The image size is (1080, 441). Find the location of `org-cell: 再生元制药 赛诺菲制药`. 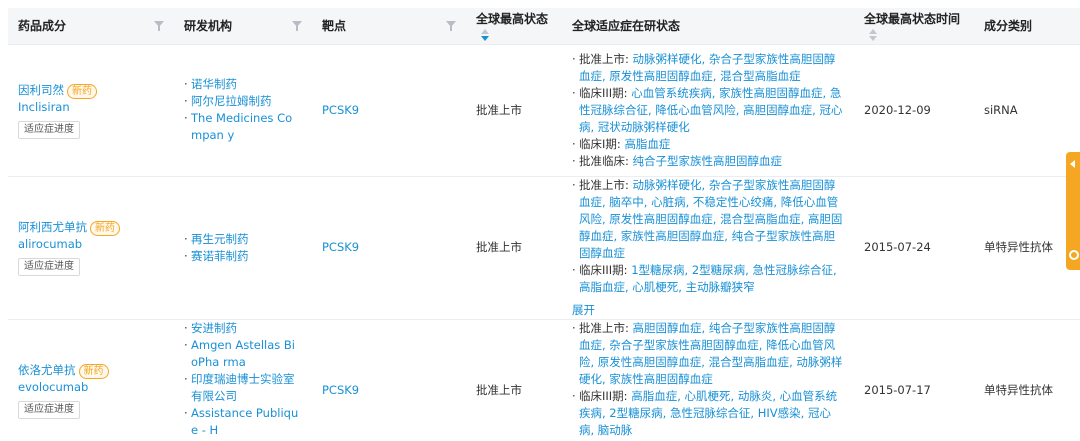

org-cell: 再生元制药 赛诺菲制药 is located at coordinates (243, 248).